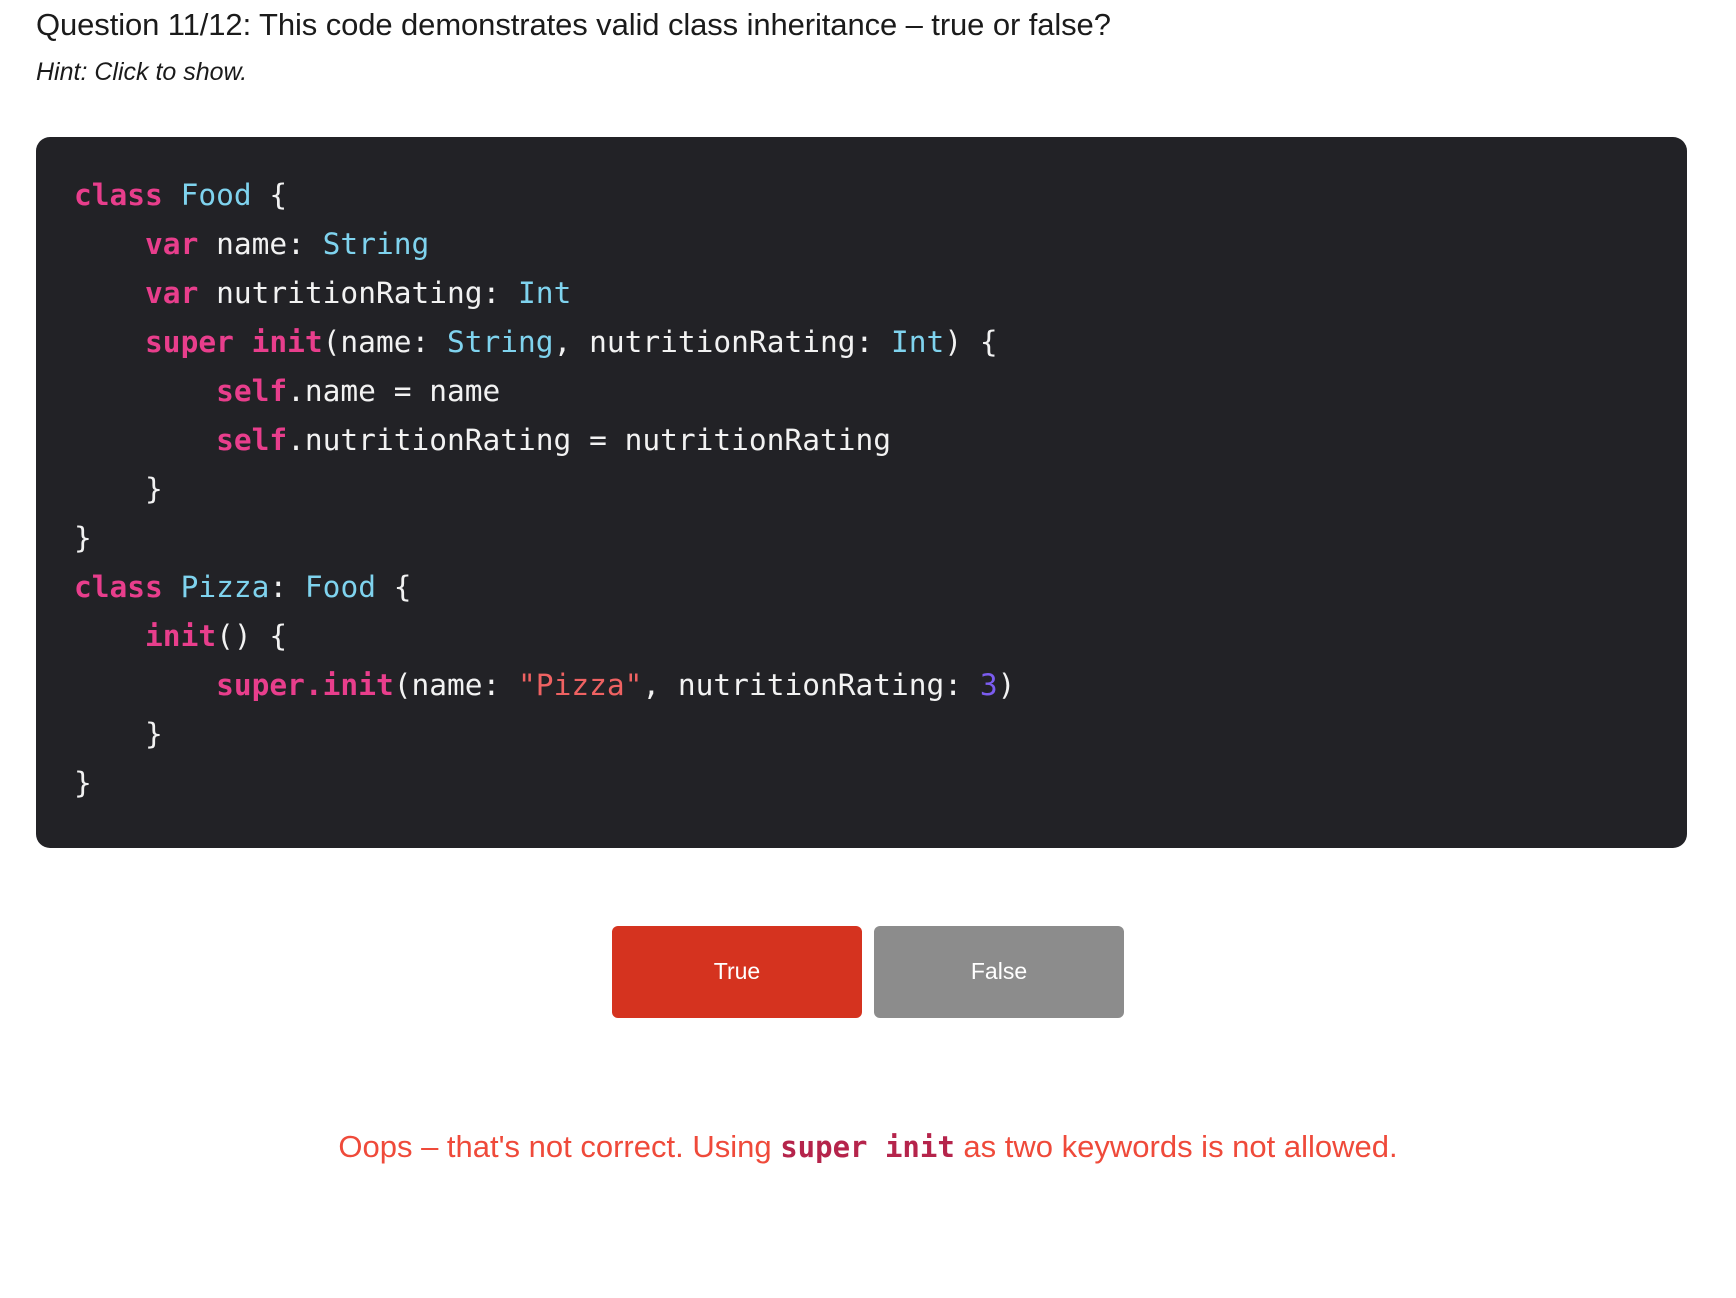  Describe the element at coordinates (737, 971) in the screenshot. I see `answer-true-button: True` at that location.